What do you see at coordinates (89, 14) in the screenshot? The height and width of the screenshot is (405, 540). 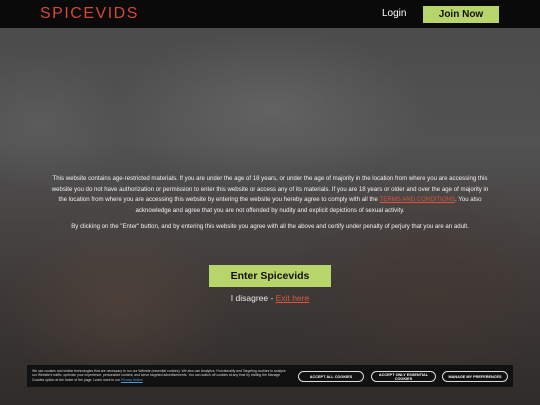 I see `spicevids-logo: SPICEVIDS` at bounding box center [89, 14].